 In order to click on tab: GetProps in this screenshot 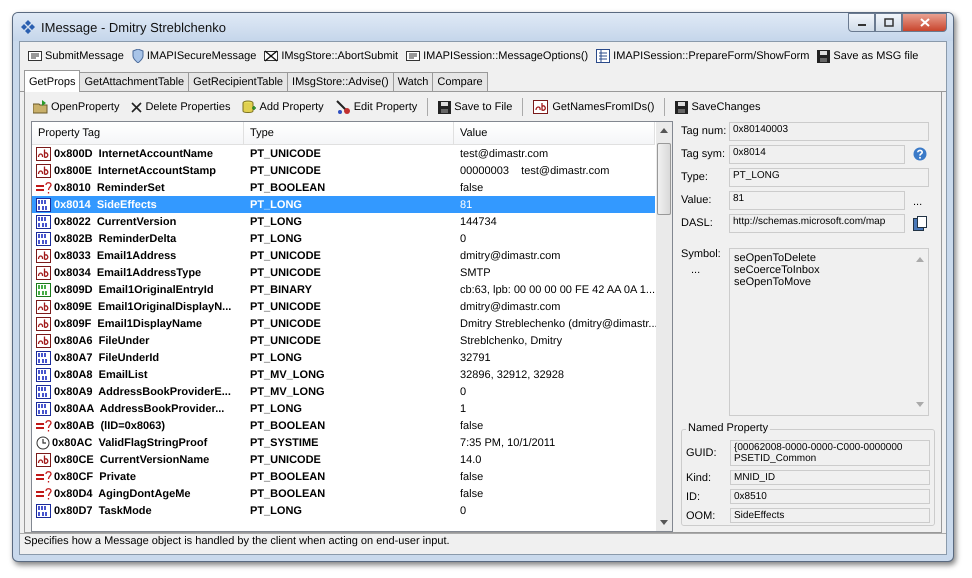, I will do `click(52, 81)`.